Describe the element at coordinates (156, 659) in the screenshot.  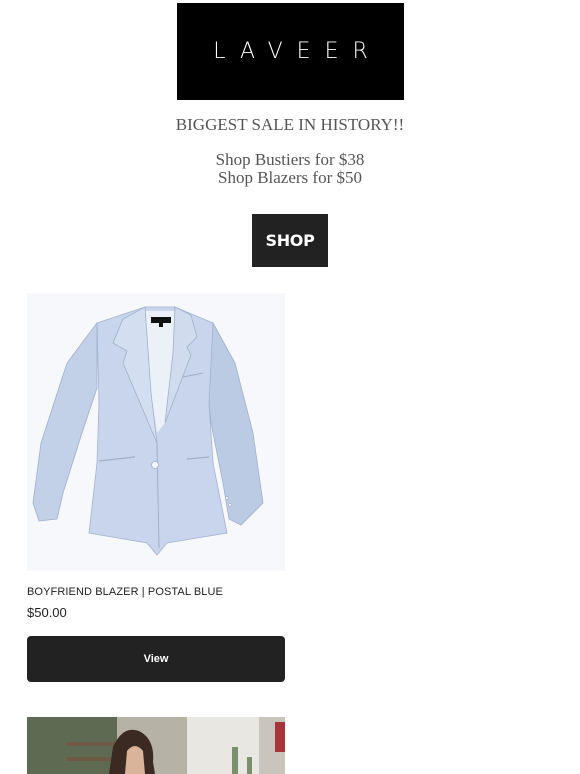
I see `view-product-button: View` at that location.